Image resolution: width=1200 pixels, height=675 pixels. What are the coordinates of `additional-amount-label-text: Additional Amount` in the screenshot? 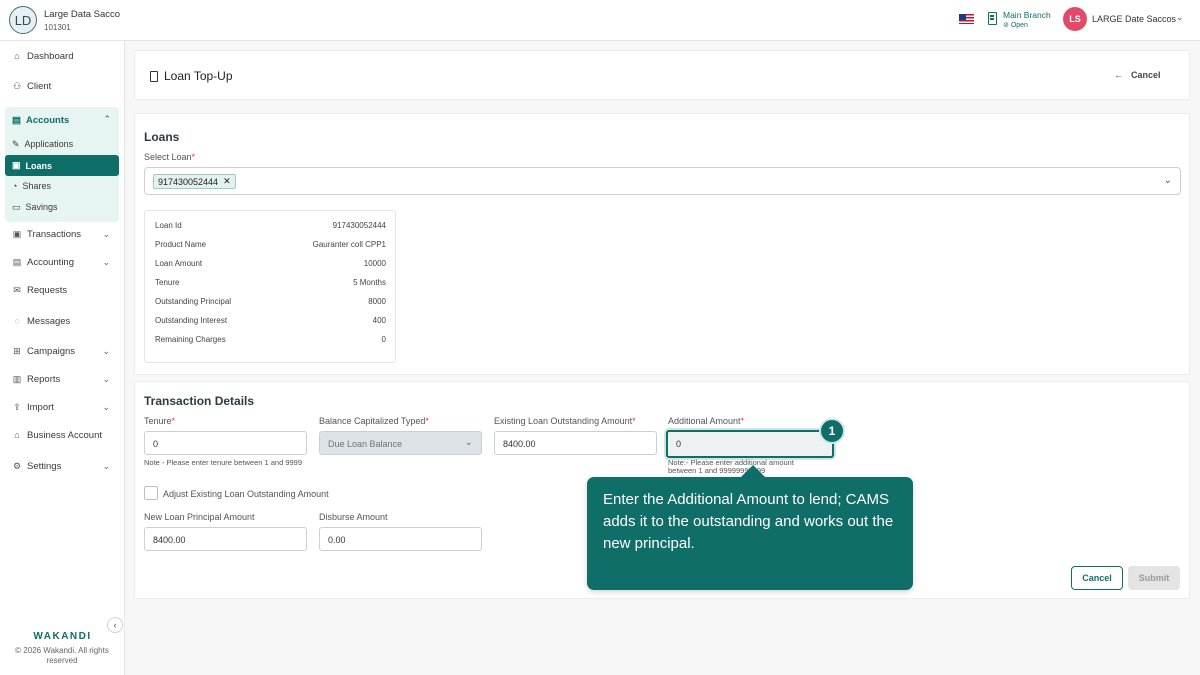 It's located at (704, 421).